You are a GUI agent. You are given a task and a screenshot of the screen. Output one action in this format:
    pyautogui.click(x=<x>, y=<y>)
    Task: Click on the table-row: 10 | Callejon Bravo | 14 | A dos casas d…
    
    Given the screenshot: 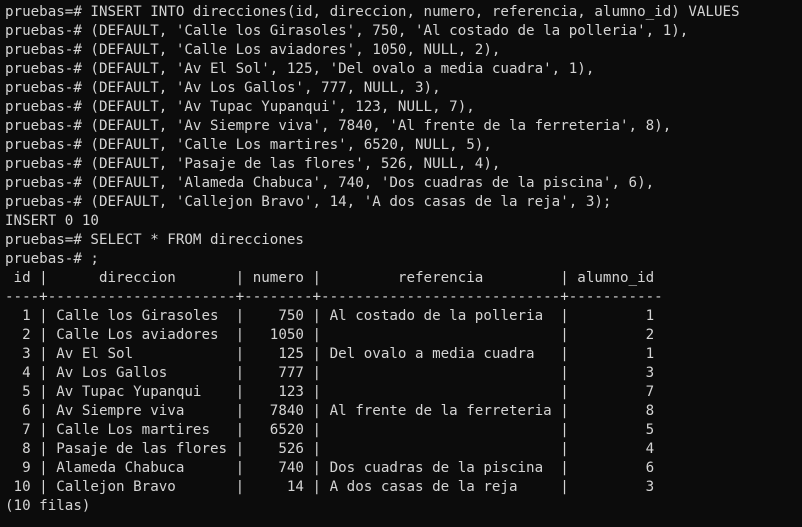 What is the action you would take?
    pyautogui.click(x=330, y=487)
    